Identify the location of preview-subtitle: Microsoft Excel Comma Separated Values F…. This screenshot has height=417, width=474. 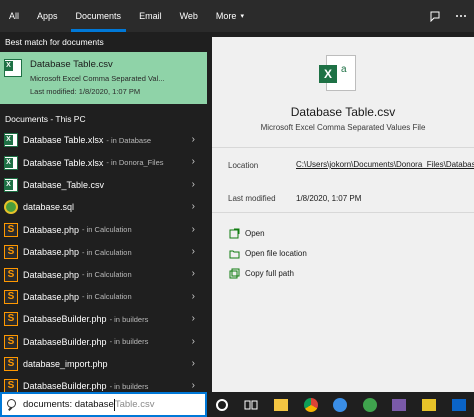
(343, 127).